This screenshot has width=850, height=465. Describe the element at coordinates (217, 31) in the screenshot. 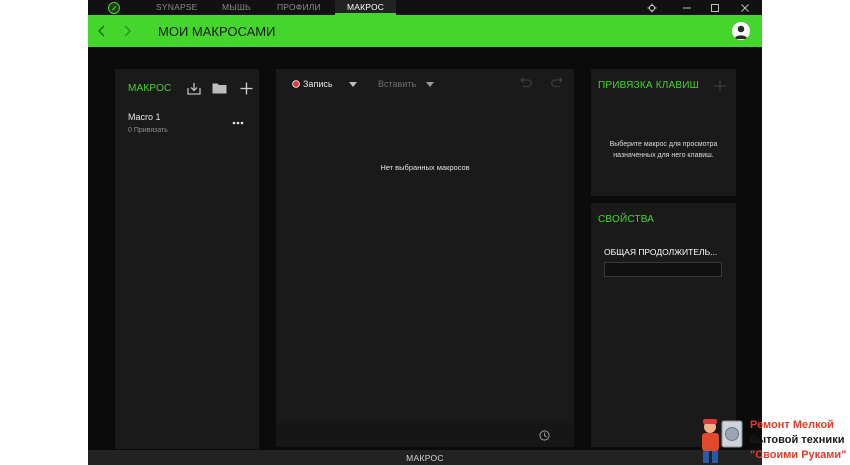

I see `page-title: МОИ МАКРОСАМИ` at that location.